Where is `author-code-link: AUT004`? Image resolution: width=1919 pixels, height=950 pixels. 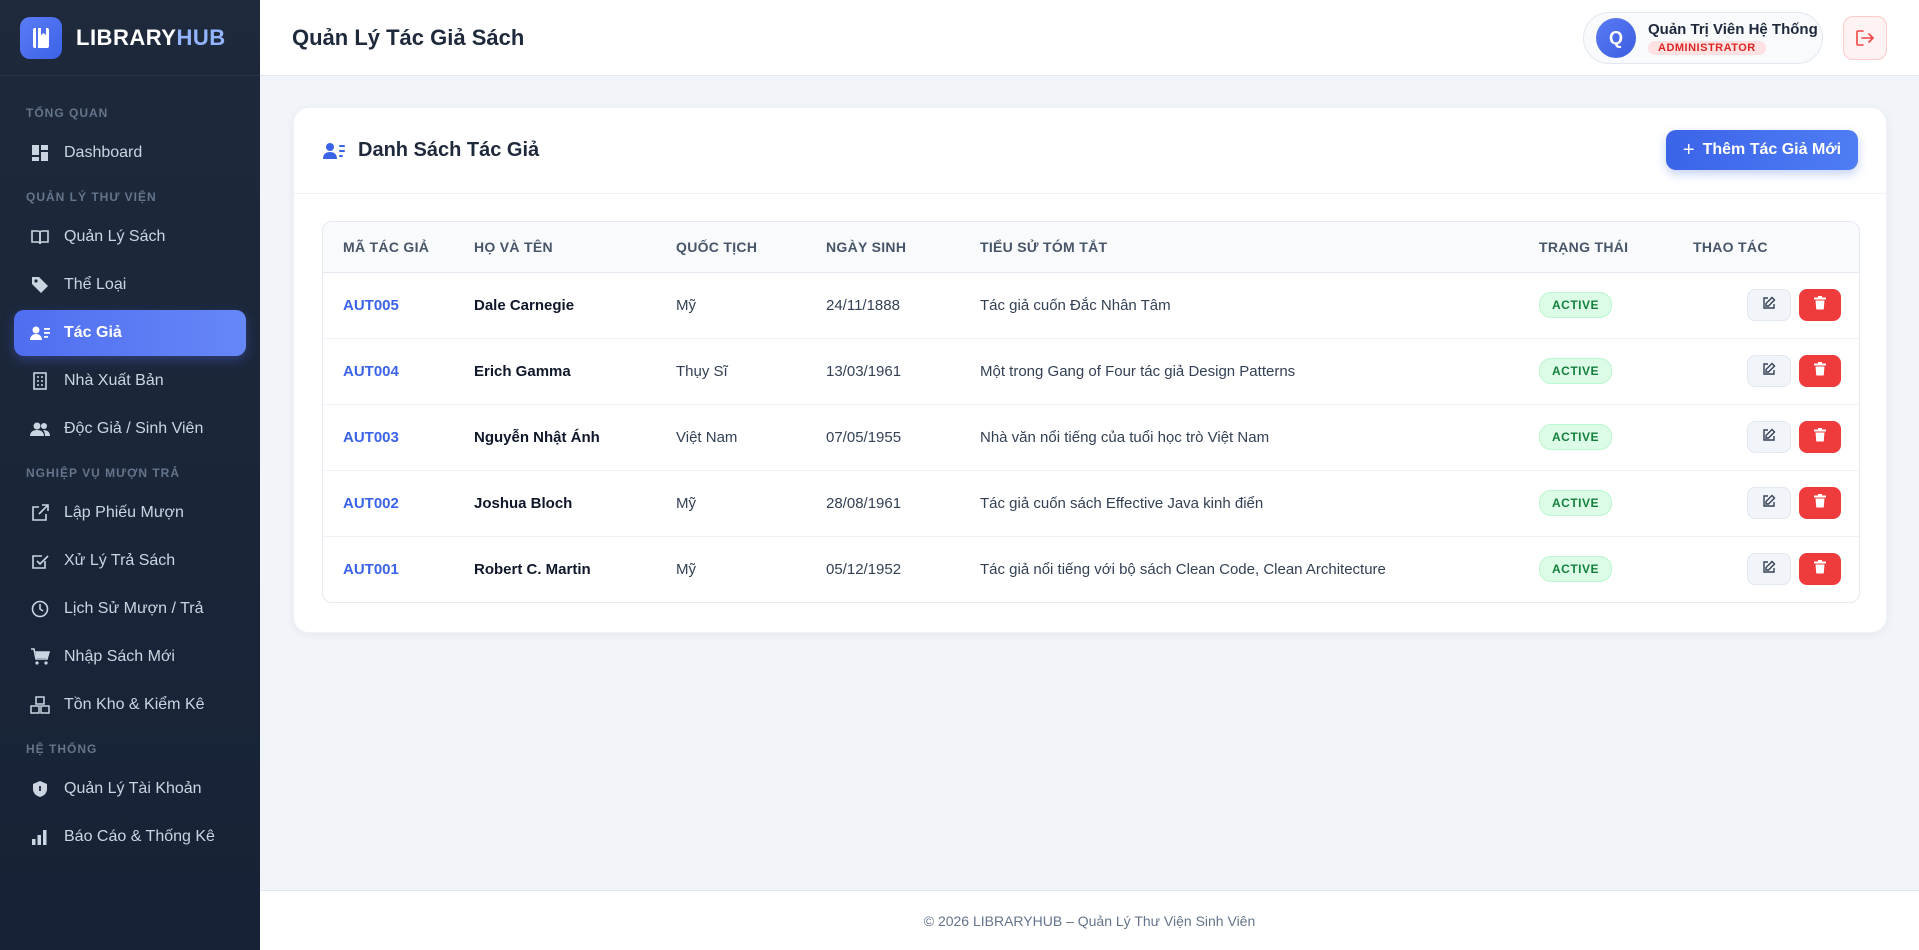 author-code-link: AUT004 is located at coordinates (371, 371).